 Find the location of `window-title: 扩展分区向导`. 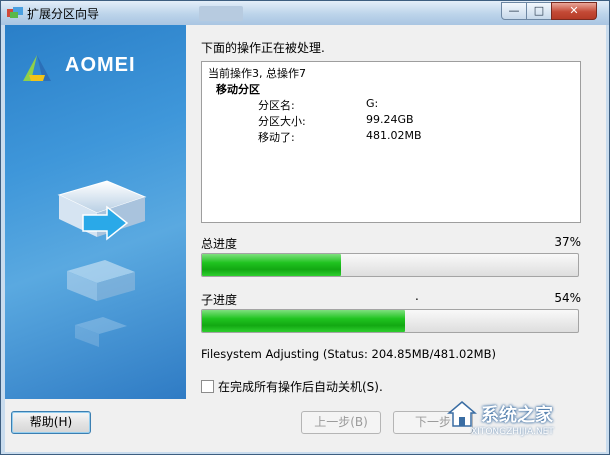

window-title: 扩展分区向导 is located at coordinates (63, 14).